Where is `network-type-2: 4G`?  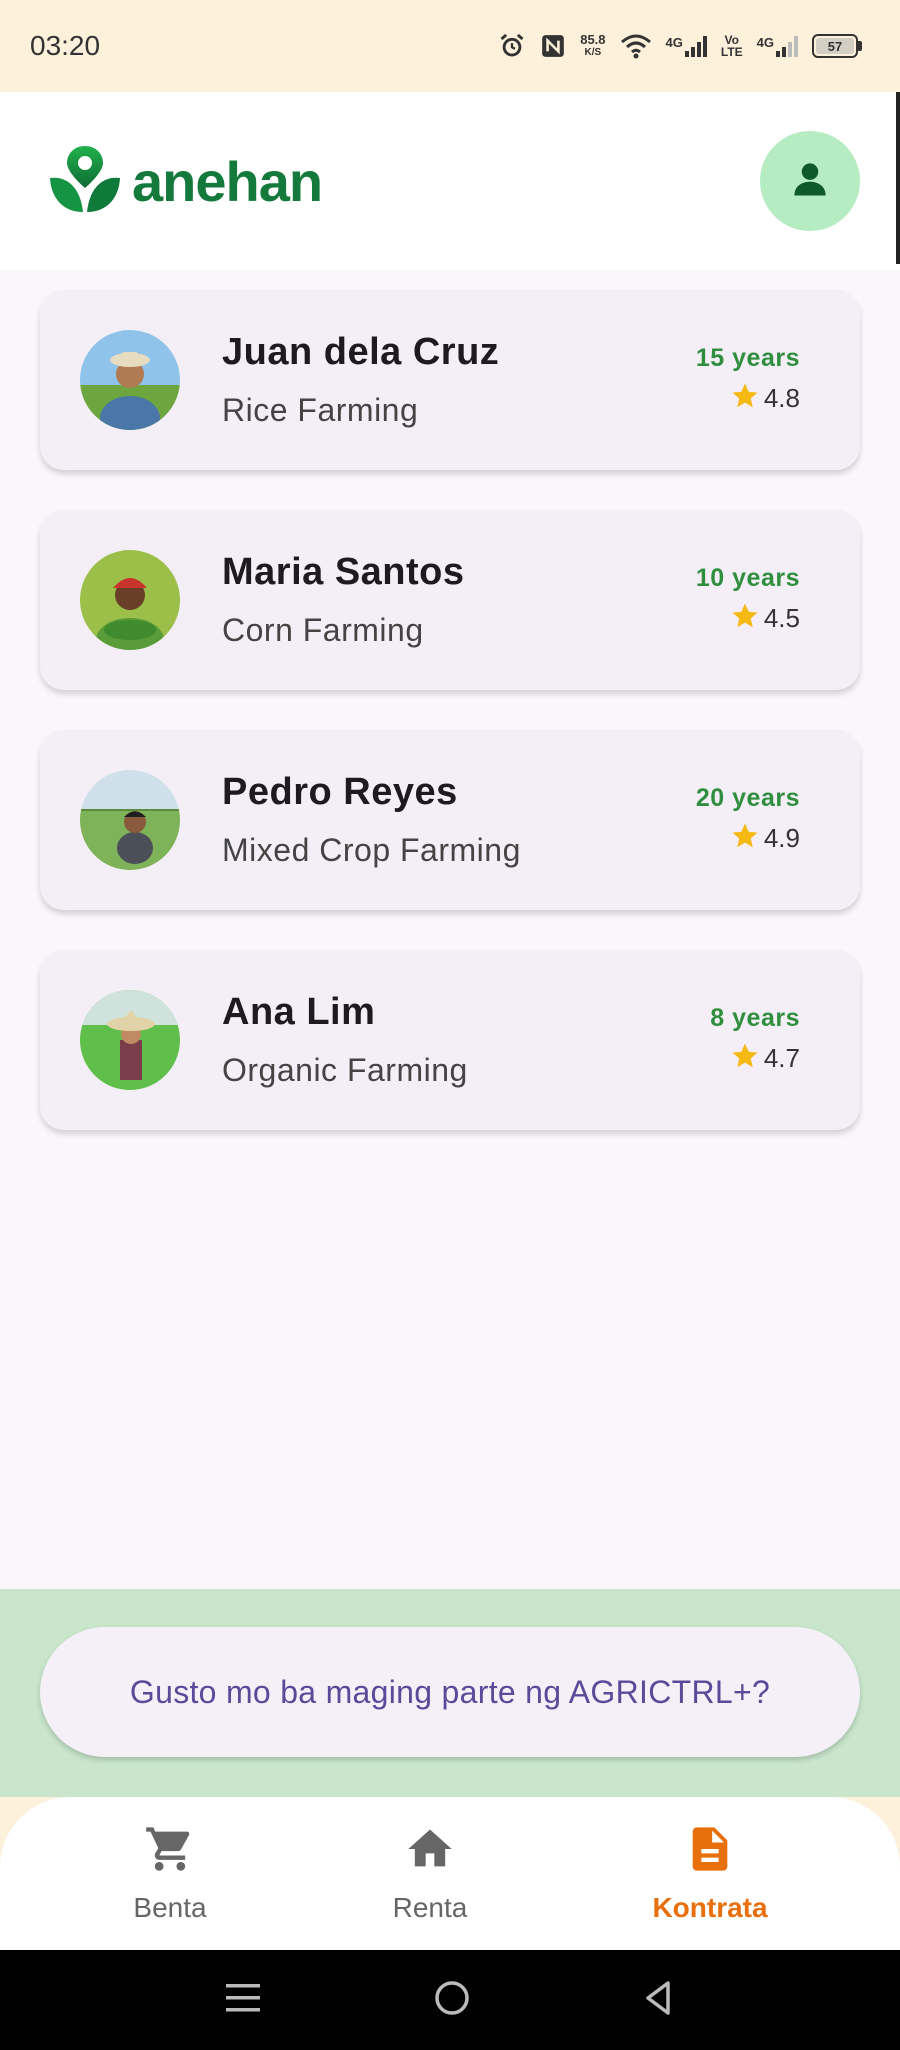
network-type-2: 4G is located at coordinates (765, 42).